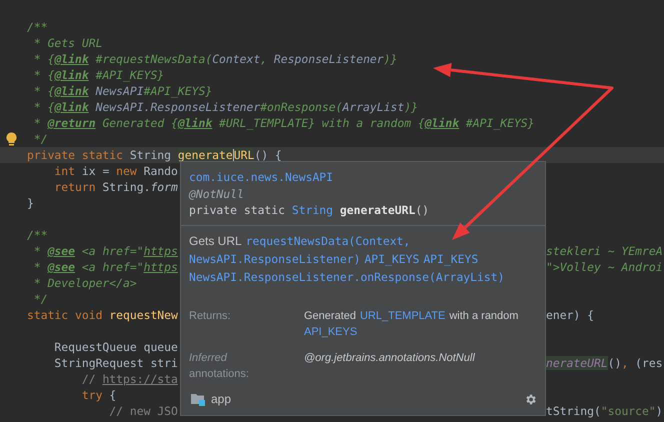 Image resolution: width=664 pixels, height=422 pixels. I want to click on code-line: return String.form, so click(115, 187).